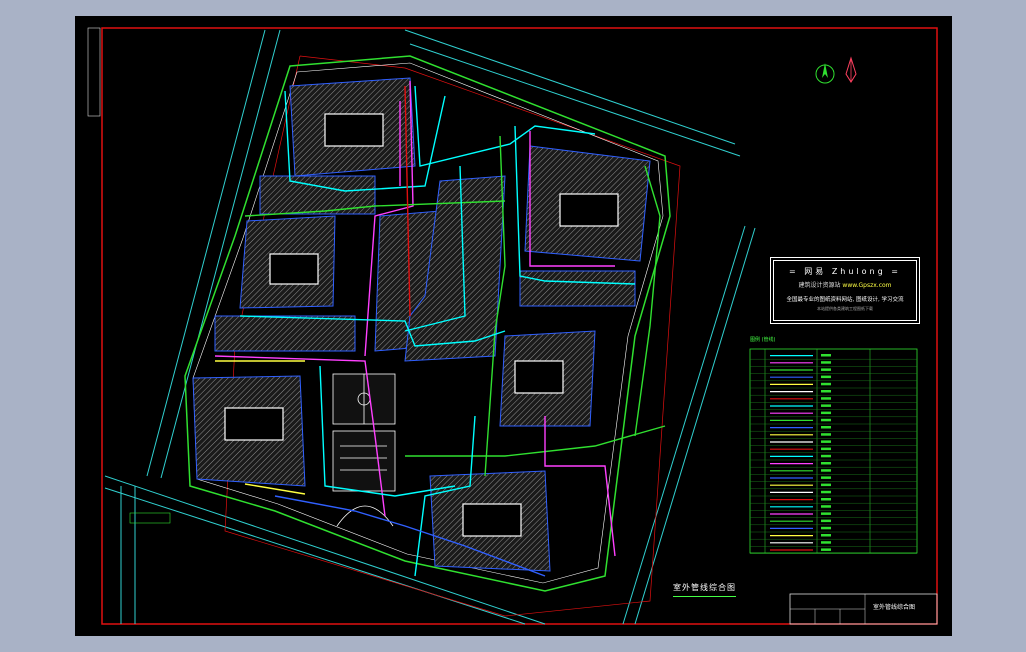  I want to click on legend-table, so click(833, 451).